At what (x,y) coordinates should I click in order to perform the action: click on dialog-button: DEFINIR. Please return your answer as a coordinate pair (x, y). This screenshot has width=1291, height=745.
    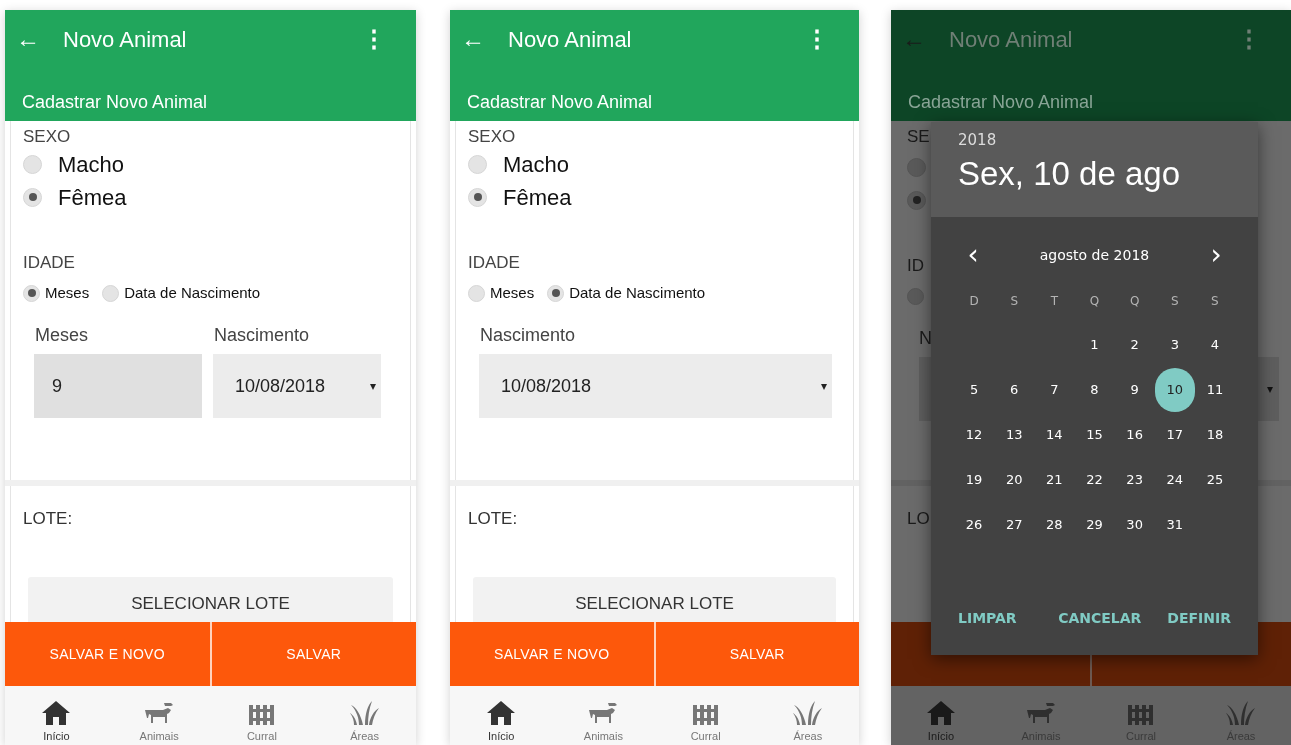
    Looking at the image, I should click on (1199, 618).